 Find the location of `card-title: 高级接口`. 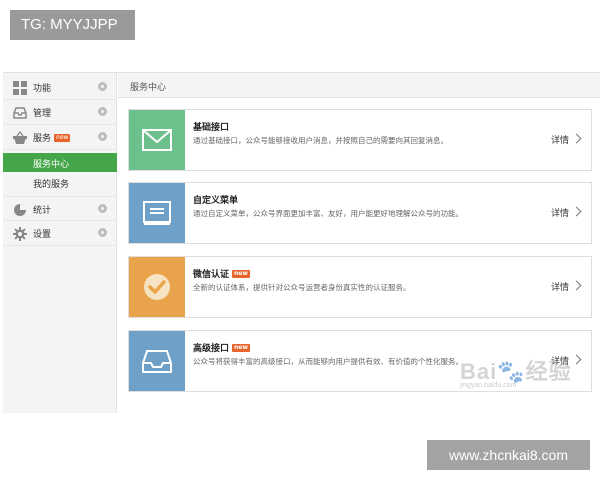

card-title: 高级接口 is located at coordinates (211, 349).